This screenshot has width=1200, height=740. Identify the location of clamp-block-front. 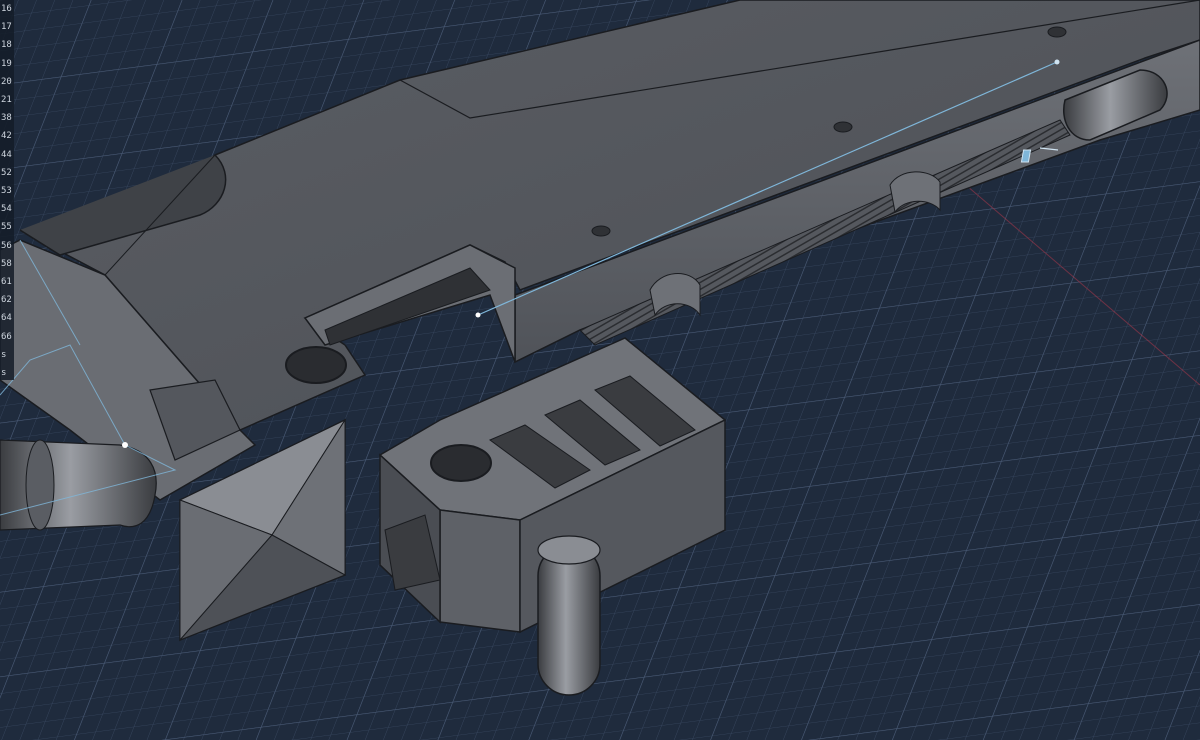
(480, 571).